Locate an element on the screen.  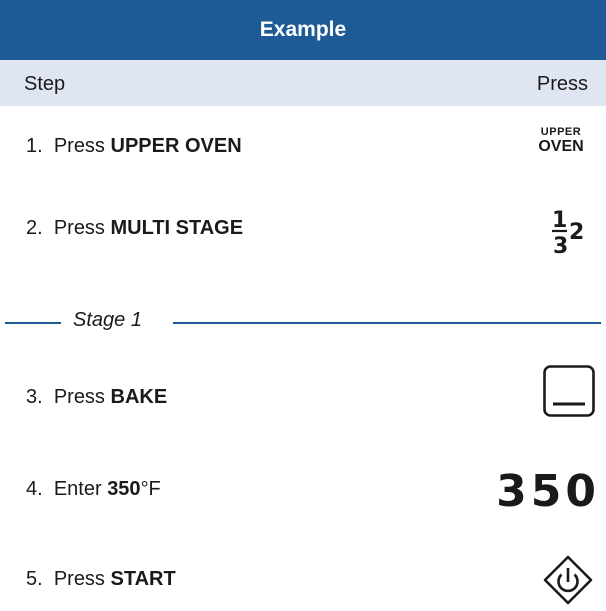
start-key is located at coordinates (568, 580).